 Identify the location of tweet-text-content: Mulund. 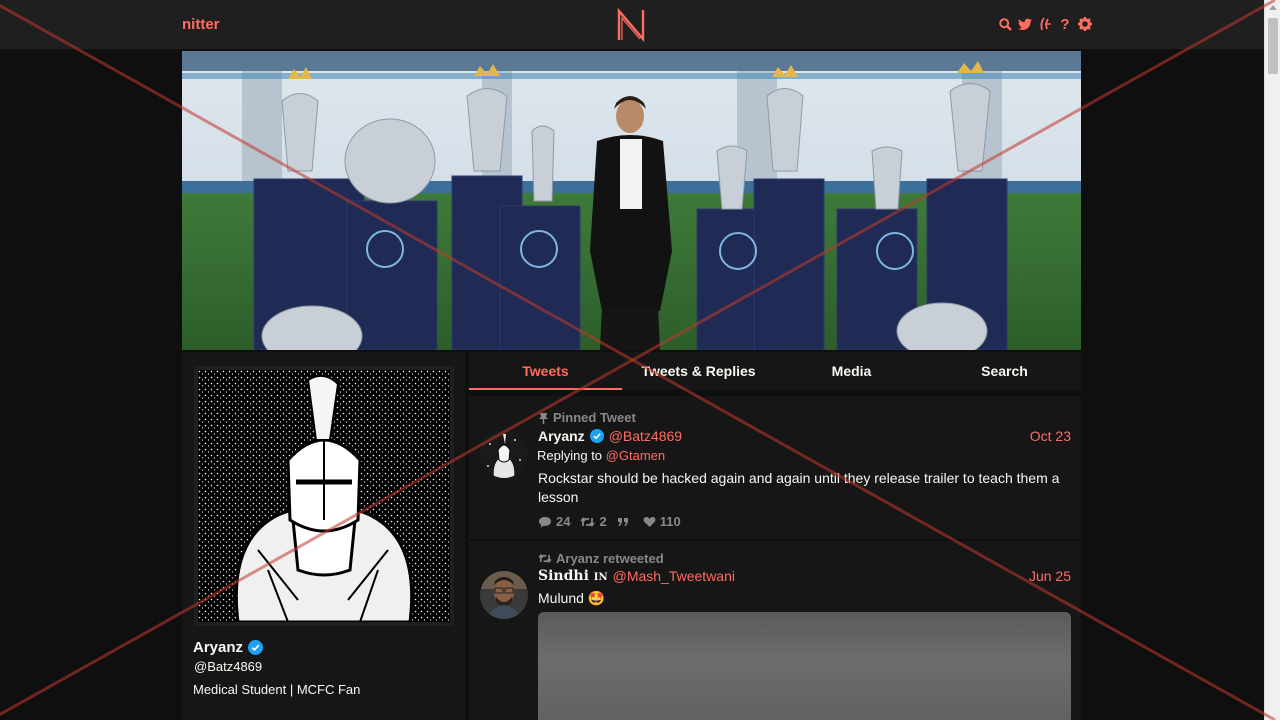
(561, 598).